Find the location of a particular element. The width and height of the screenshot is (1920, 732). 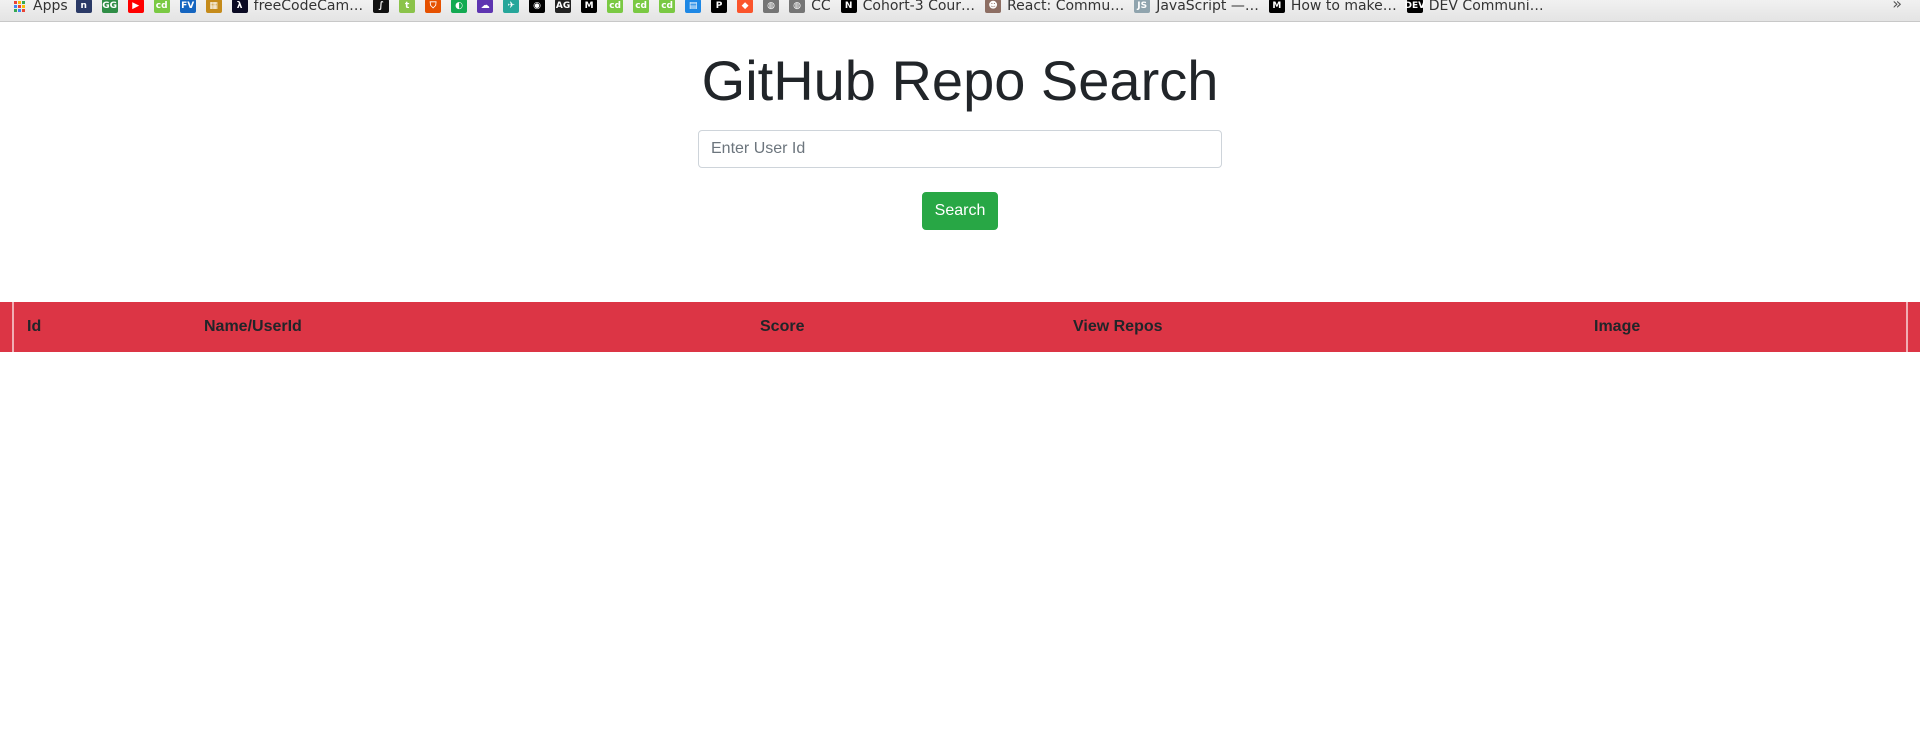

dev-icon: DEV is located at coordinates (1415, 6).